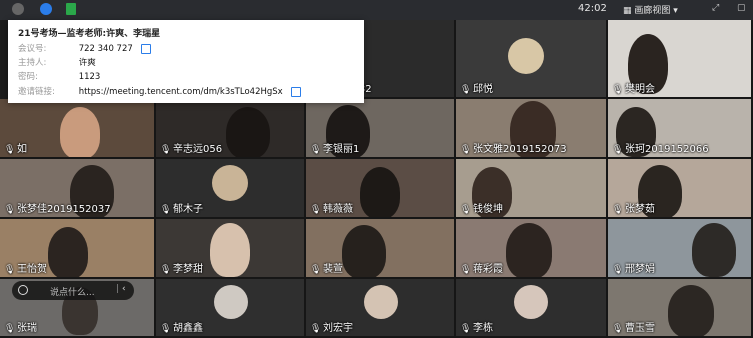 This screenshot has height=338, width=753. Describe the element at coordinates (181, 209) in the screenshot. I see `participant-name: 🎙 郁木子` at that location.